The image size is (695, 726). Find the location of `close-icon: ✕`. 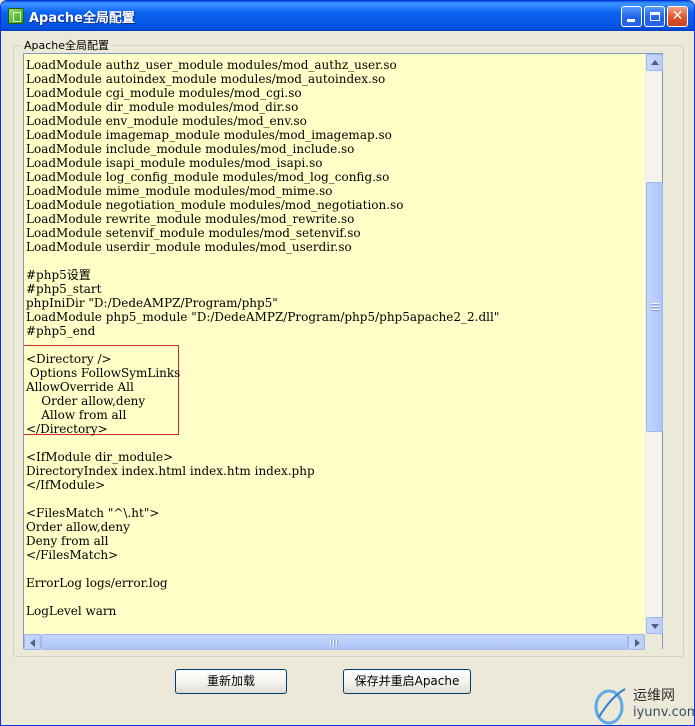

close-icon: ✕ is located at coordinates (677, 16).